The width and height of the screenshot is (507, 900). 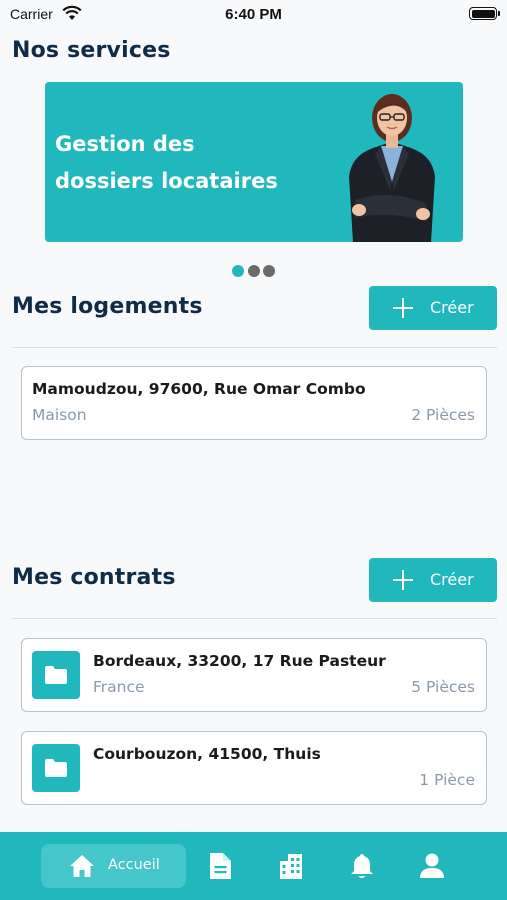 I want to click on battery-icon, so click(x=484, y=13).